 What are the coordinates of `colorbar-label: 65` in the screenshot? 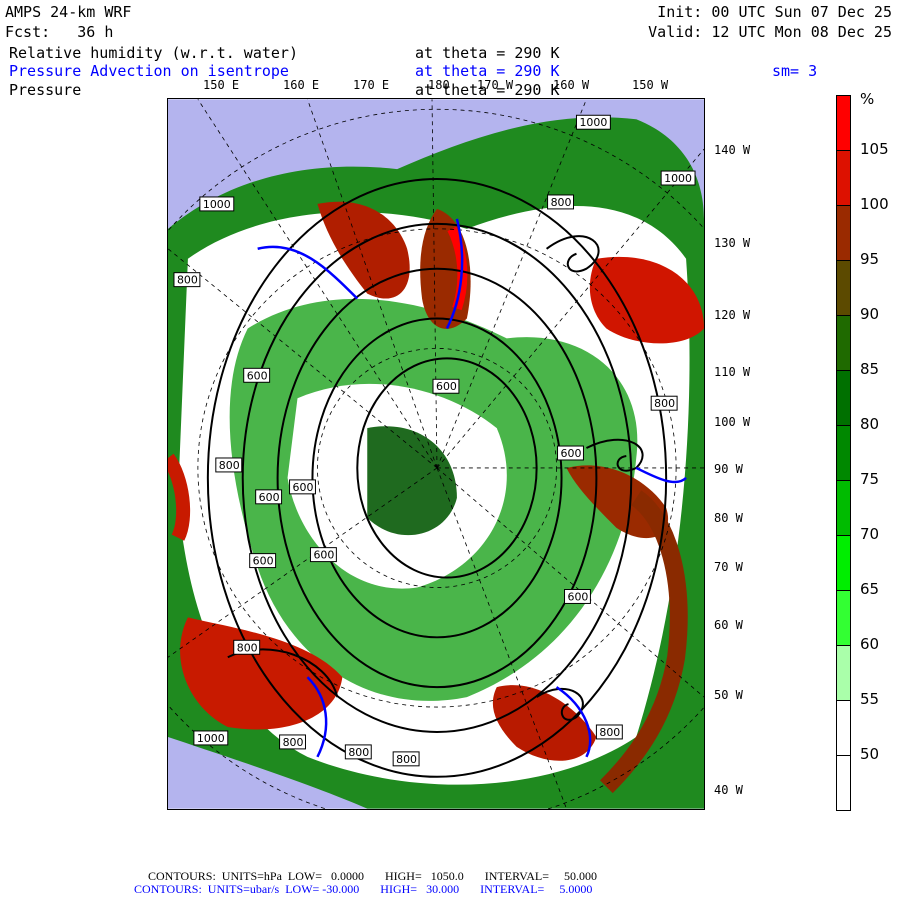 It's located at (870, 589).